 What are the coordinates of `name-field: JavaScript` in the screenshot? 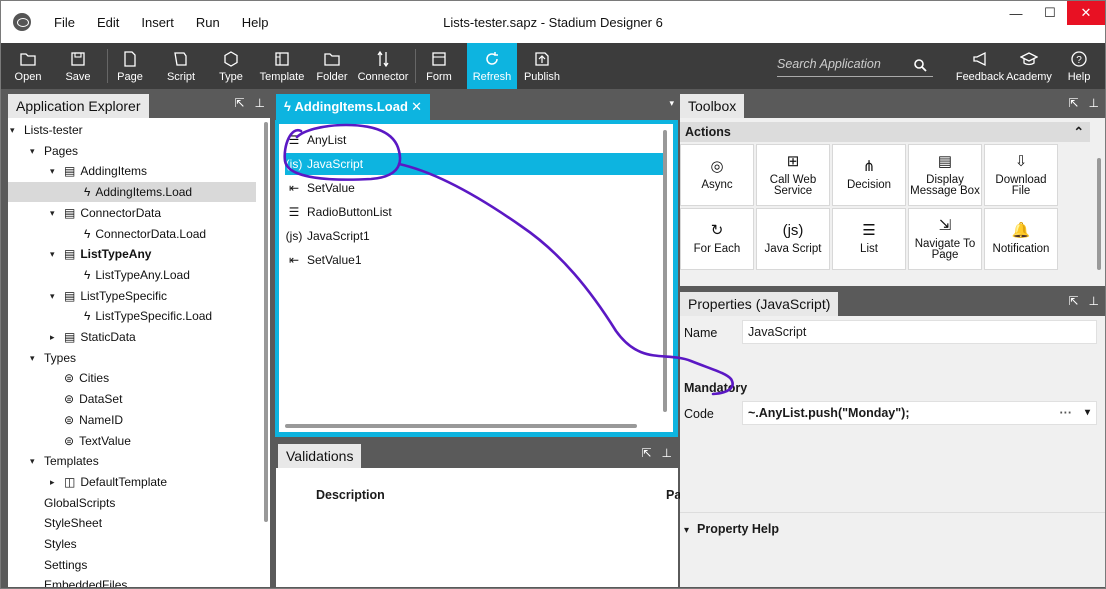 It's located at (919, 332).